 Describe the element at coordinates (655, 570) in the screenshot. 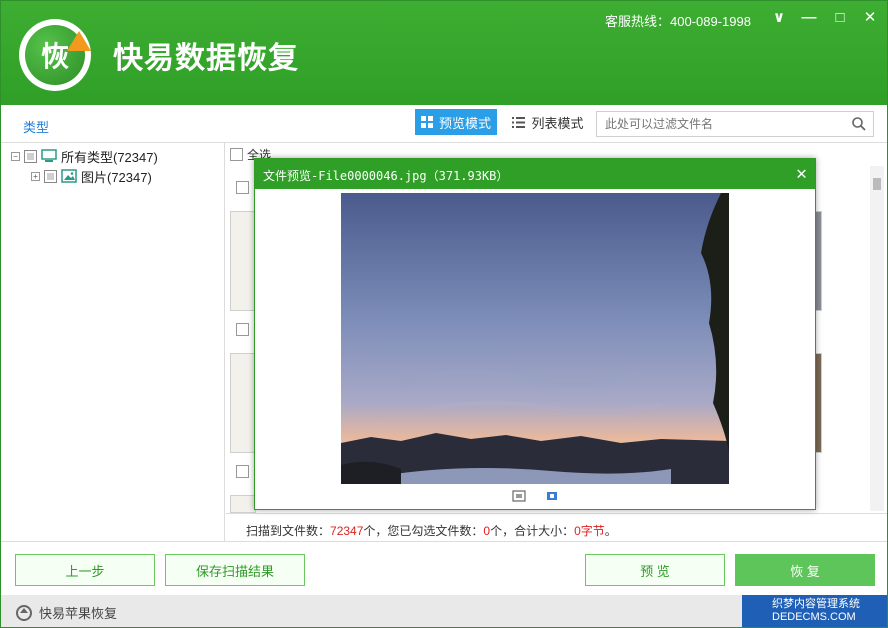

I see `preview-button: 预 览` at that location.